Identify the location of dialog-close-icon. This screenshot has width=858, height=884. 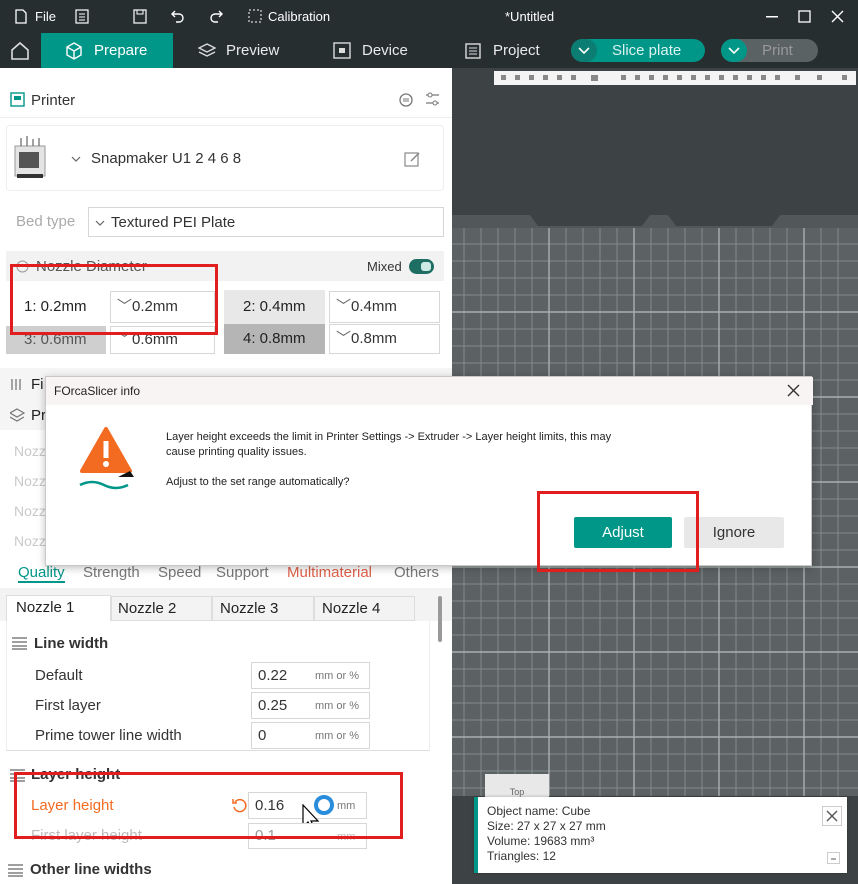
(793, 390).